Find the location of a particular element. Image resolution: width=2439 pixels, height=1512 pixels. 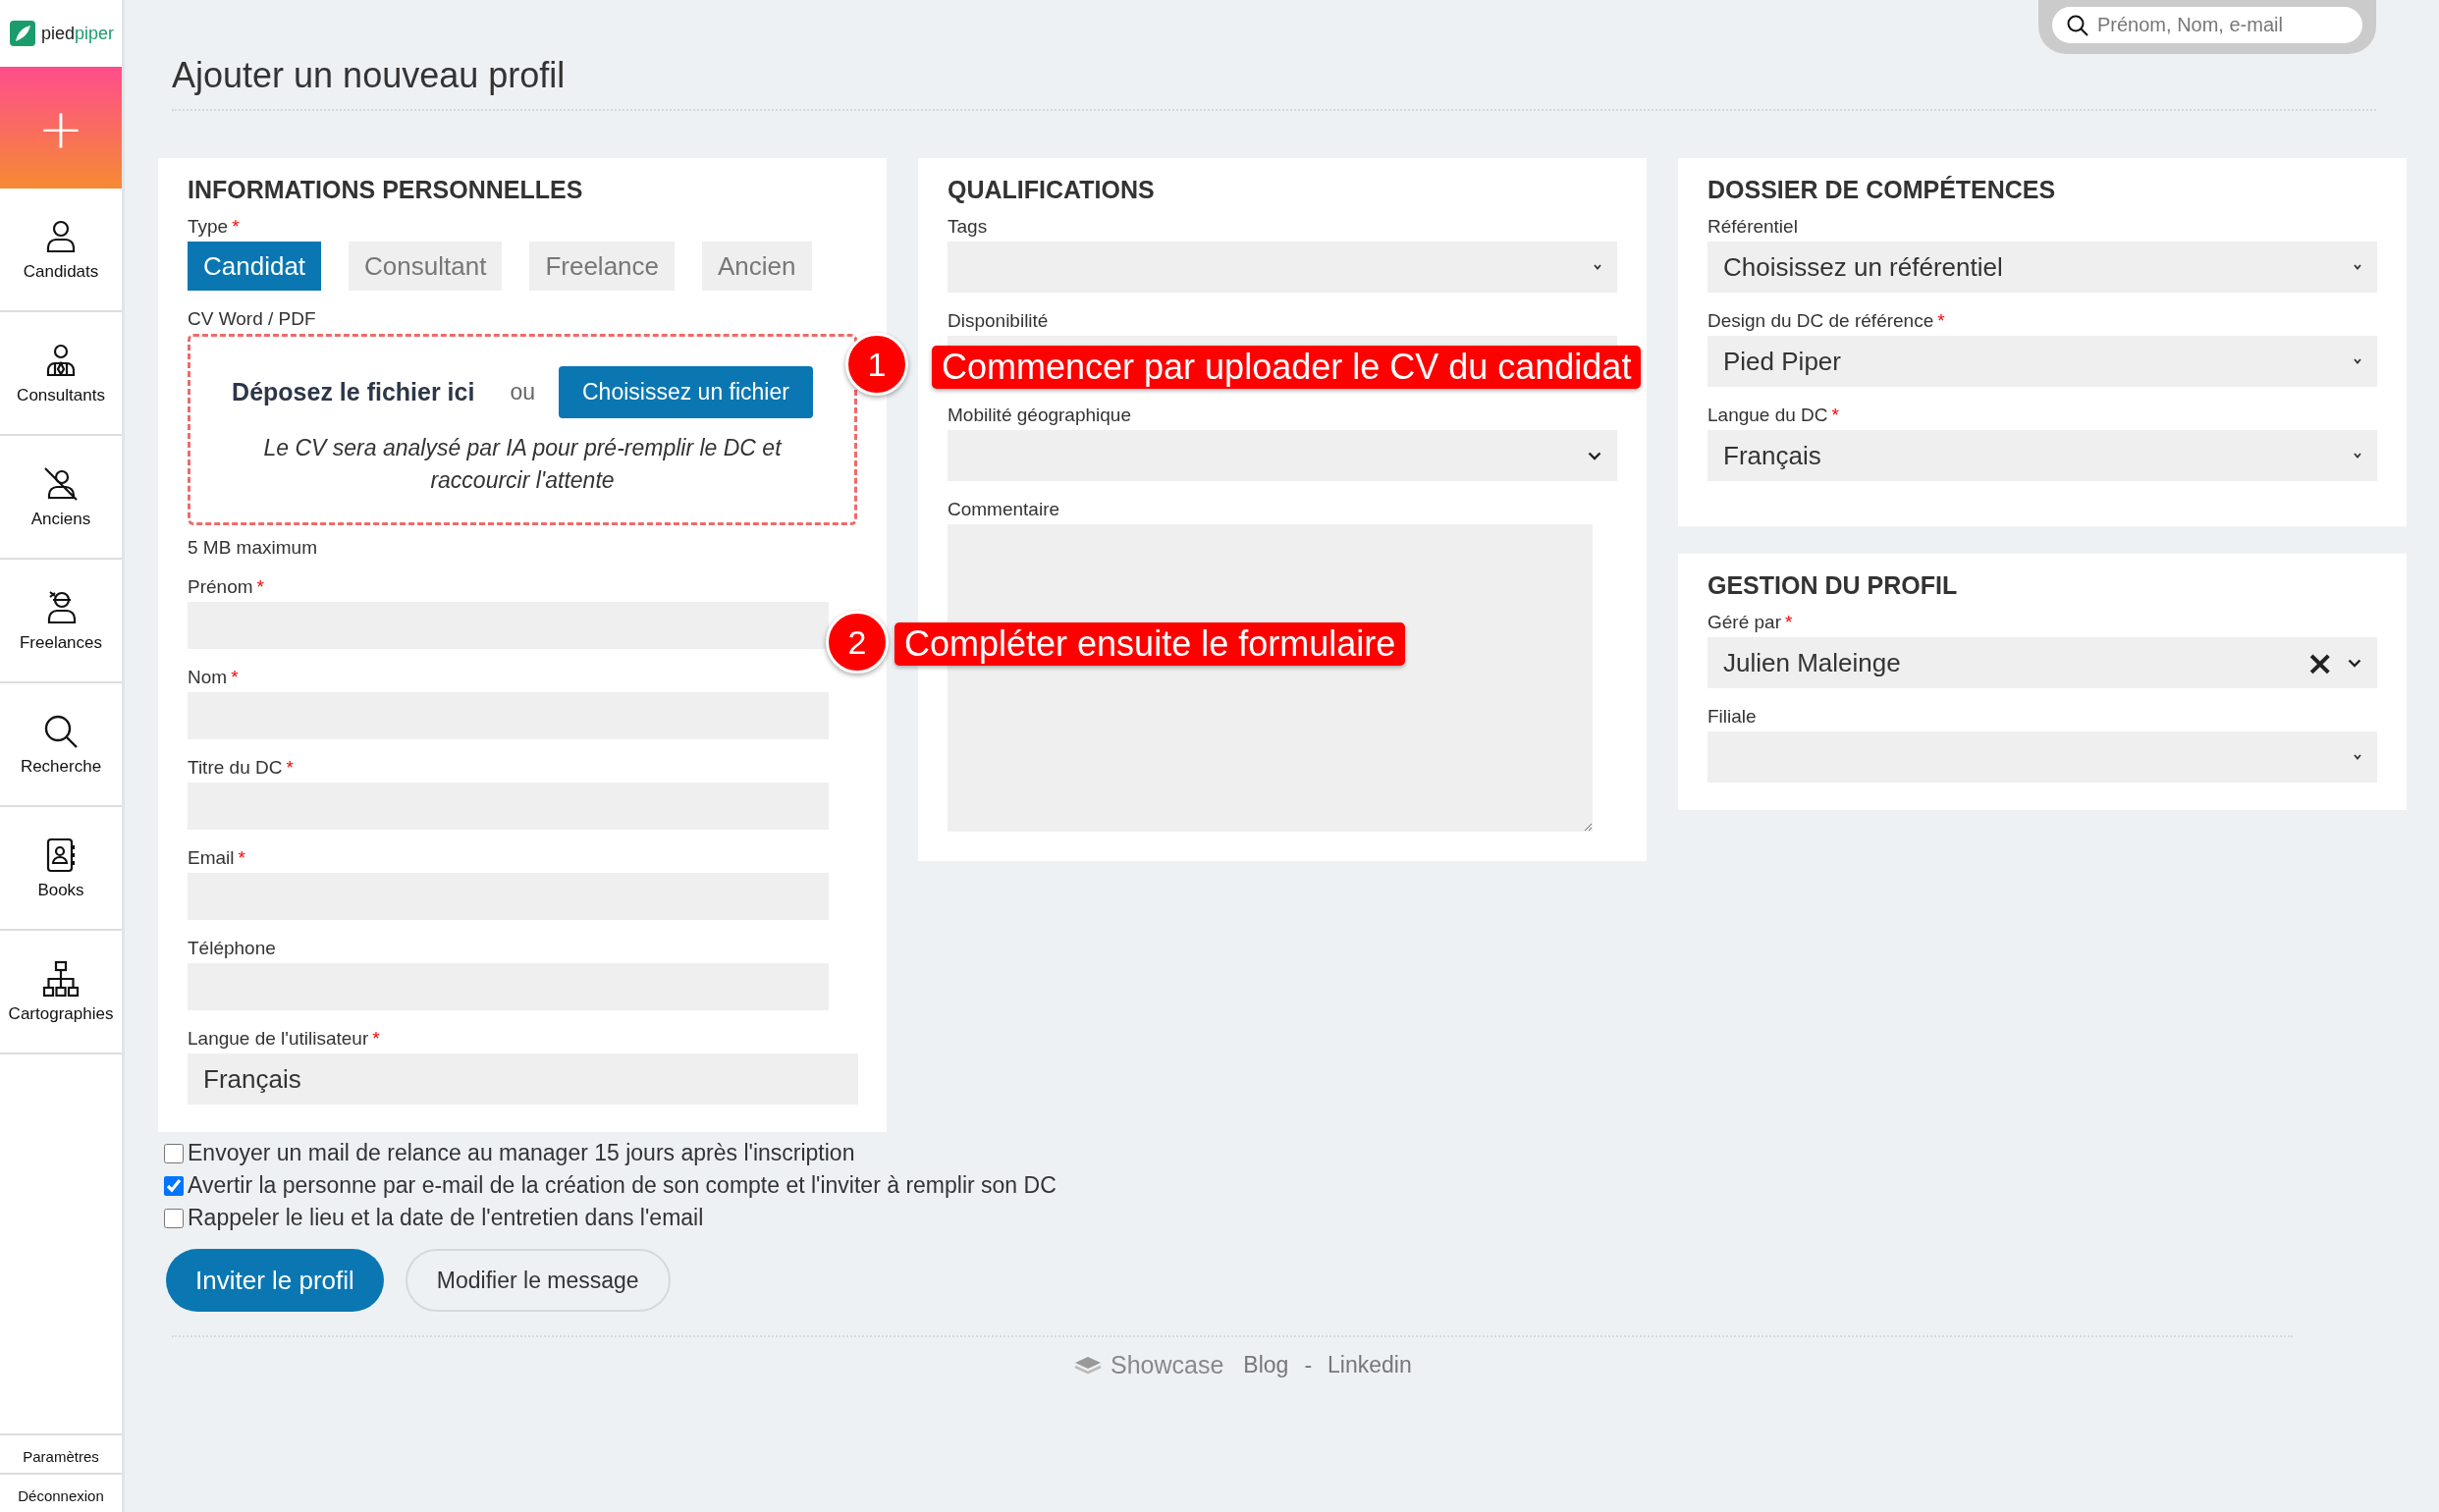

search-field: Prénom, Nom, e-mail is located at coordinates (2207, 25).